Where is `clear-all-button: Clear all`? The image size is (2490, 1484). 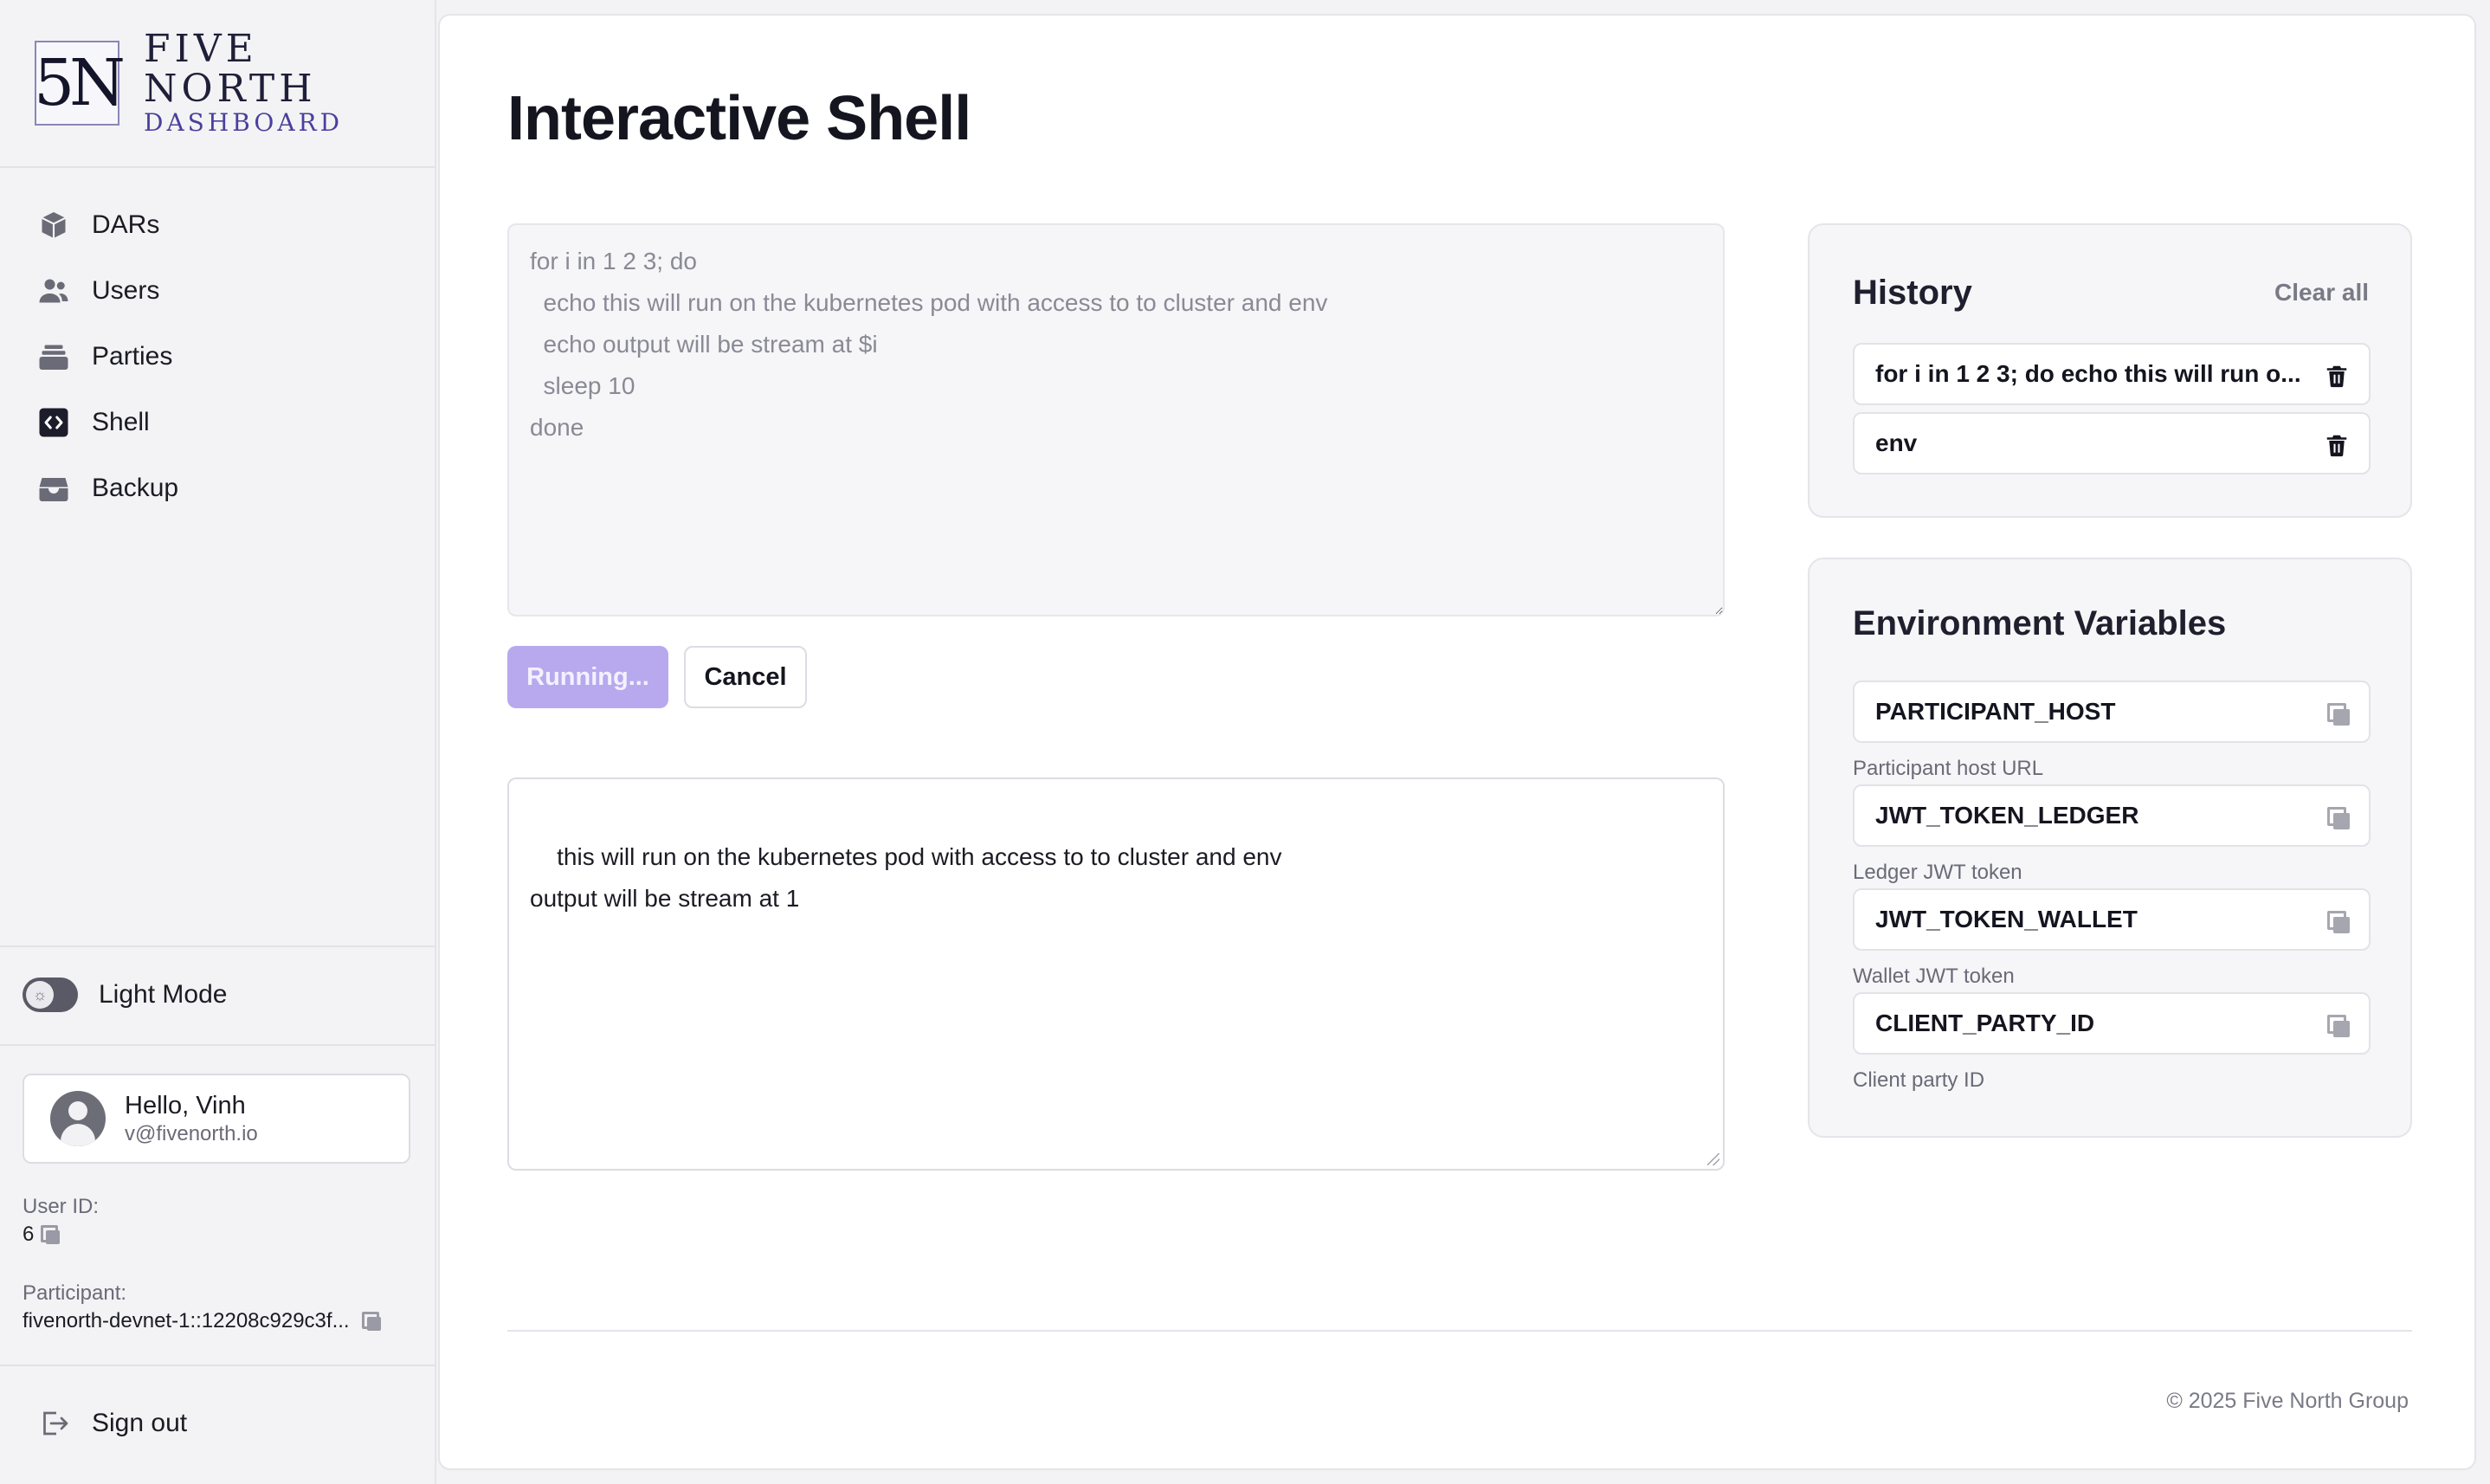 clear-all-button: Clear all is located at coordinates (2321, 292).